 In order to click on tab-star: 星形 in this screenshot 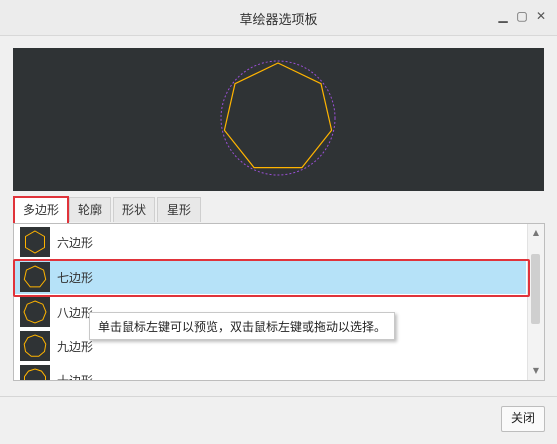, I will do `click(179, 209)`.